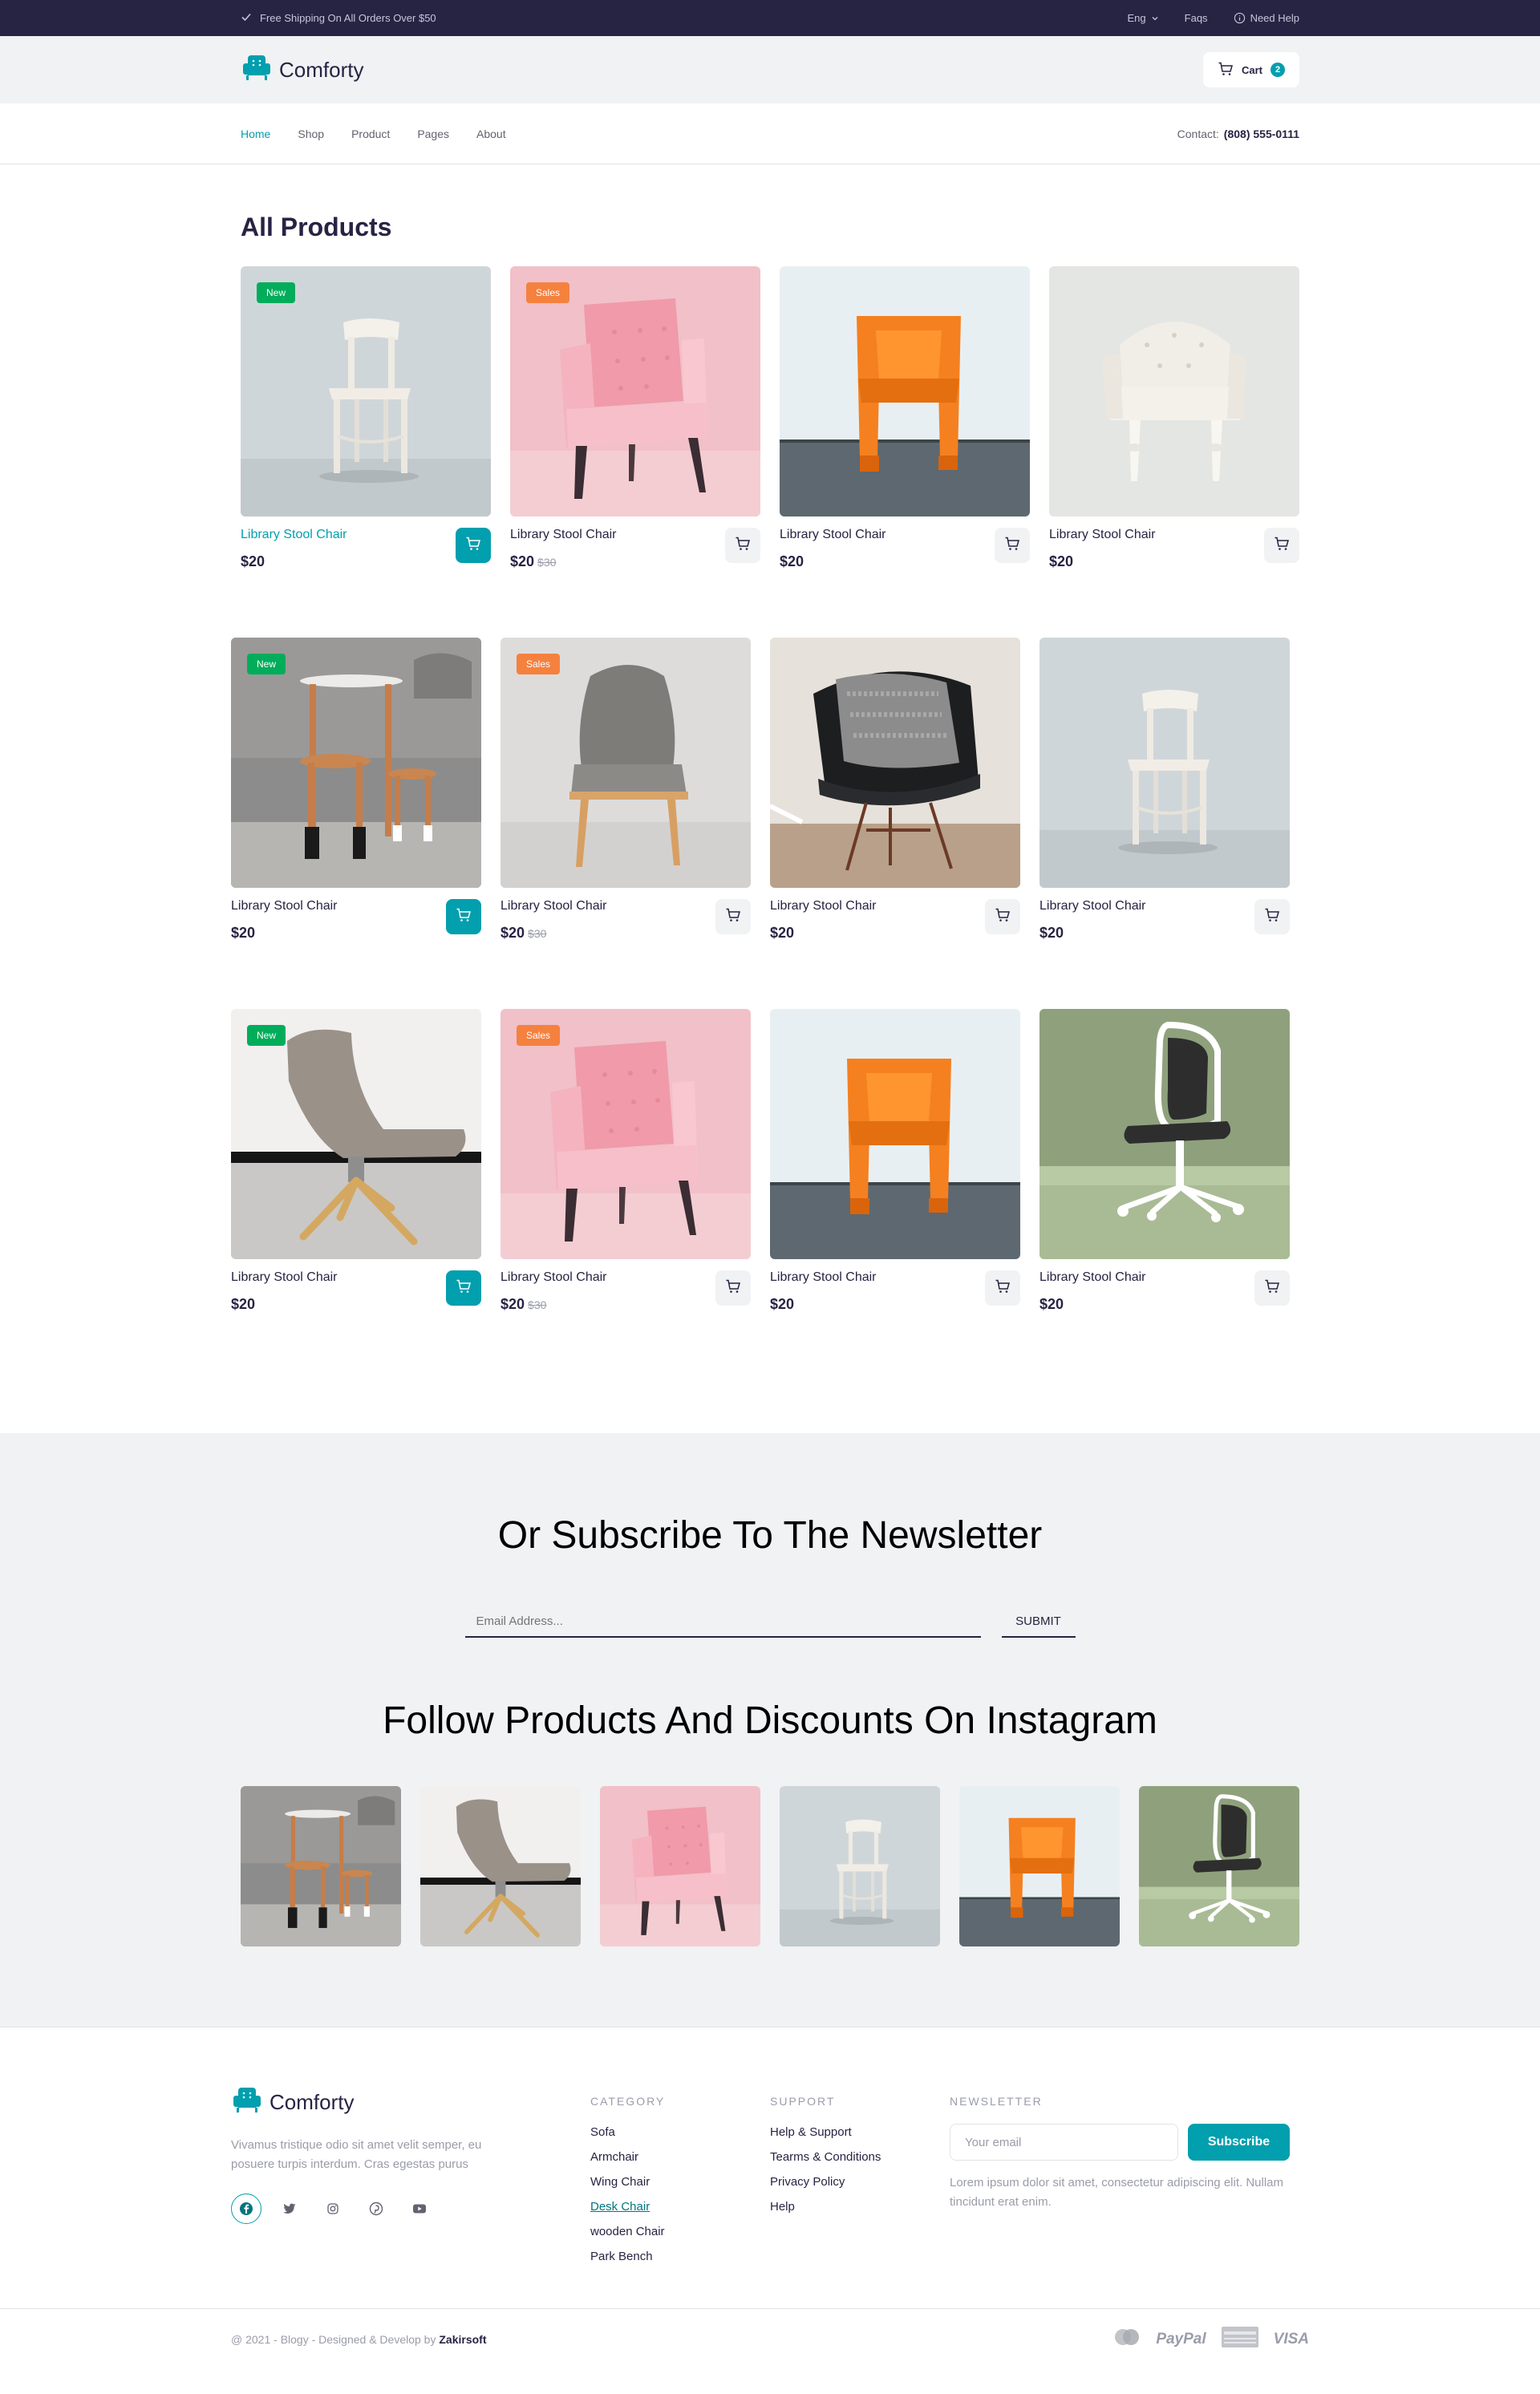 Image resolution: width=1540 pixels, height=2394 pixels. I want to click on category-link-park-bench: Park Bench, so click(680, 2256).